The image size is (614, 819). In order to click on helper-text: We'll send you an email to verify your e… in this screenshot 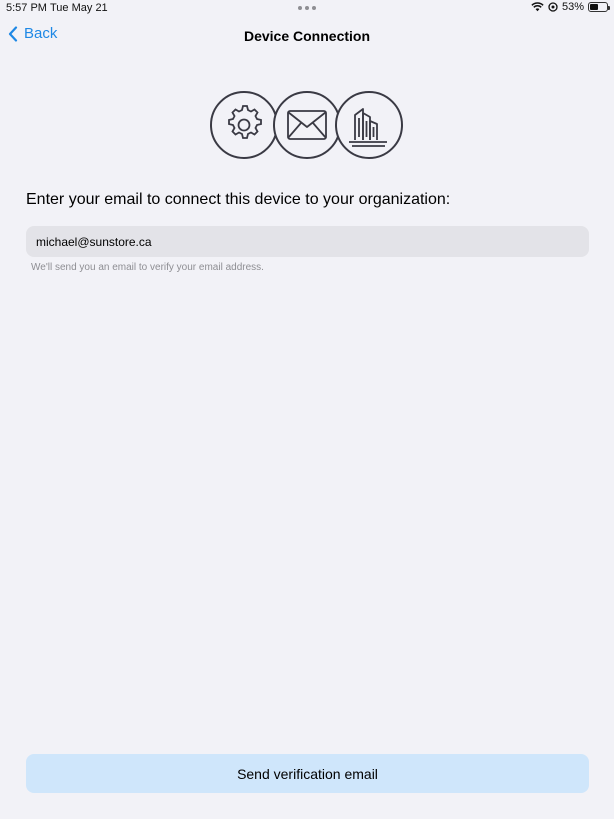, I will do `click(147, 267)`.